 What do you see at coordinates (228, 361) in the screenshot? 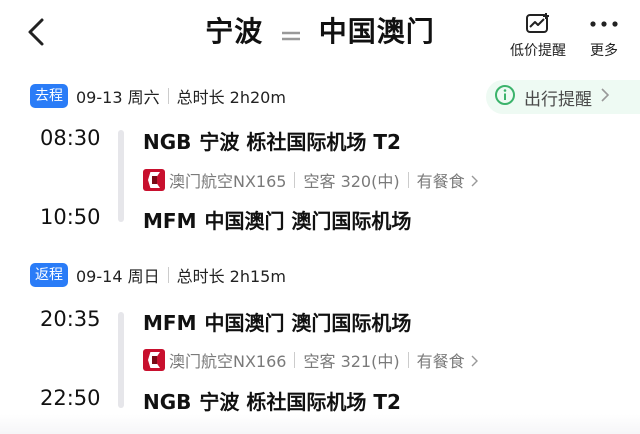
I see `airline-flight: 澳门航空NX166` at bounding box center [228, 361].